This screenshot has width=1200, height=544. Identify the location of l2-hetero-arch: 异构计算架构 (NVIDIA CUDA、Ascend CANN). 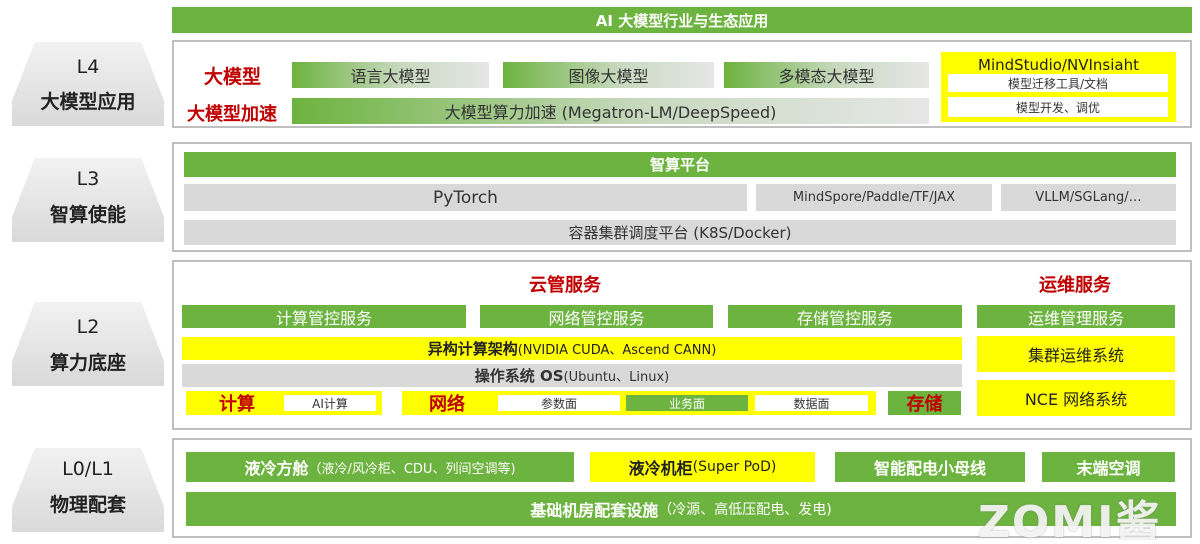
(572, 348).